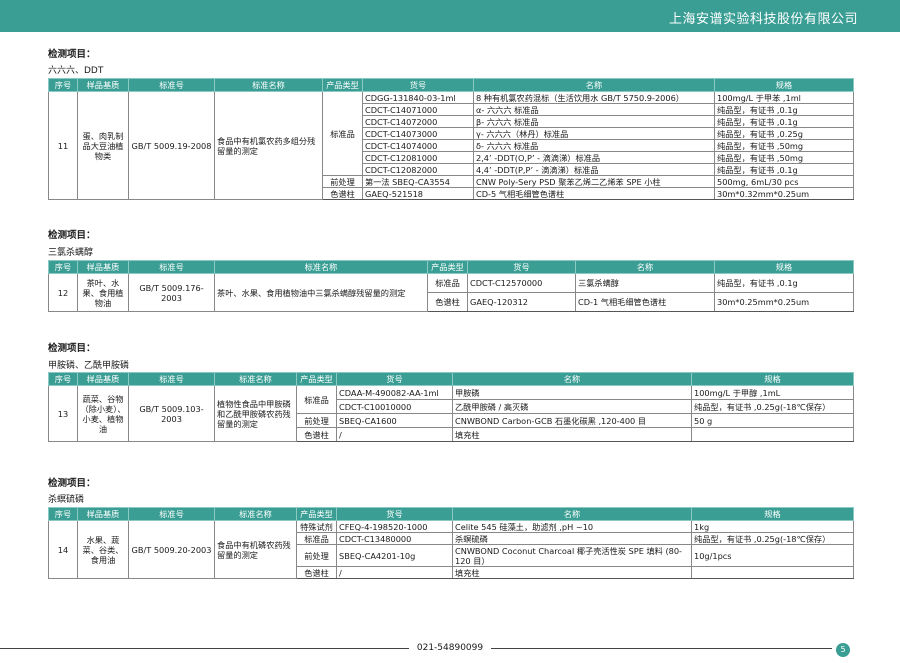  What do you see at coordinates (594, 97) in the screenshot?
I see `row-name: 8 种有机氯农药混标（生活饮用水 GB/T 5750.9-2006）` at bounding box center [594, 97].